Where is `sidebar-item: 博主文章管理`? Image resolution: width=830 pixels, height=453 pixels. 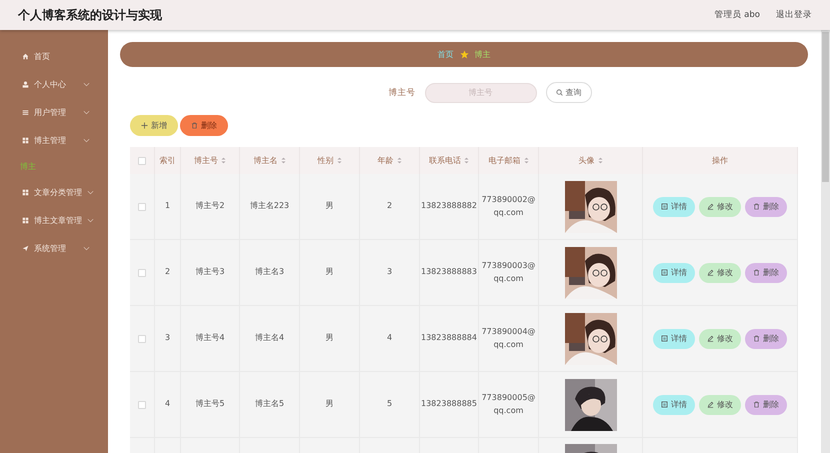 sidebar-item: 博主文章管理 is located at coordinates (58, 220).